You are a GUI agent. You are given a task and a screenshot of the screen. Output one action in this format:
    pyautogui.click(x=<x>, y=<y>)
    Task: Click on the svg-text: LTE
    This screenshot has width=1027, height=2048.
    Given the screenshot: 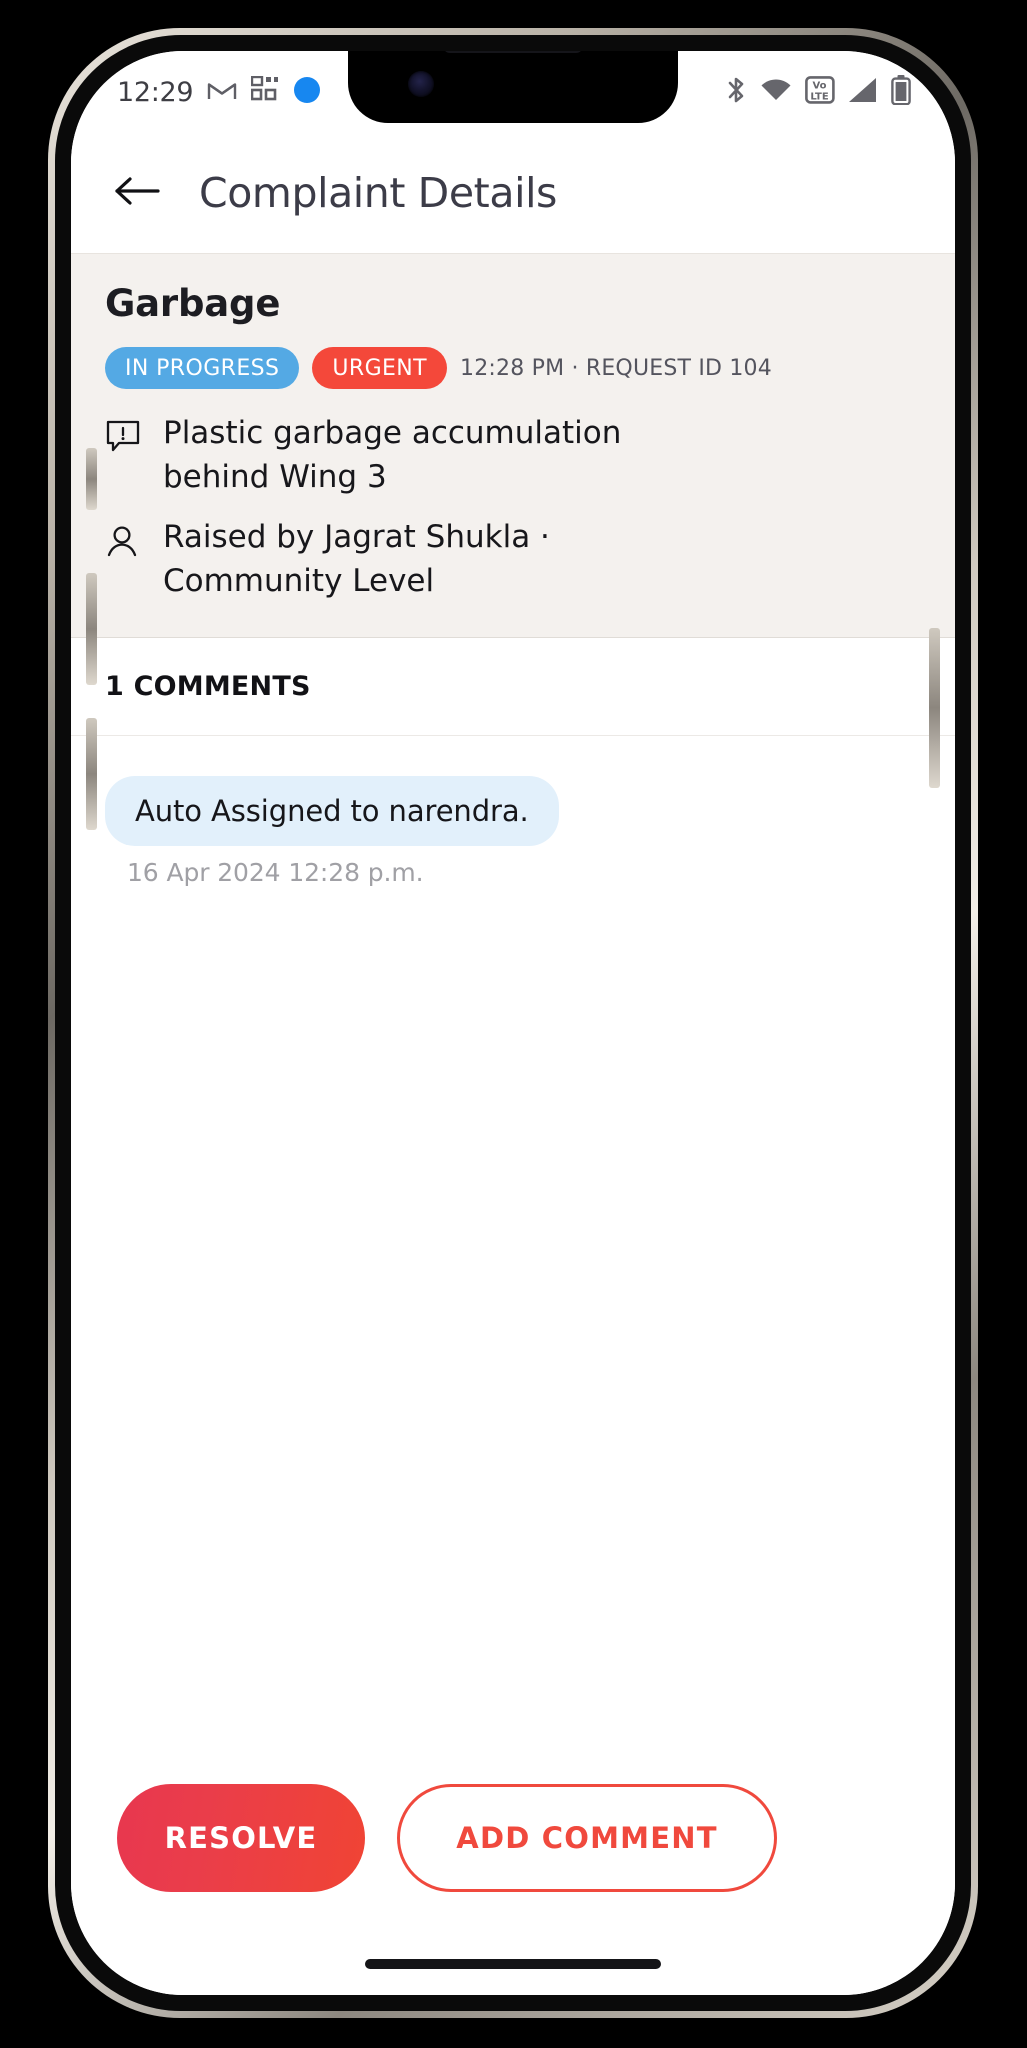 What is the action you would take?
    pyautogui.click(x=819, y=96)
    